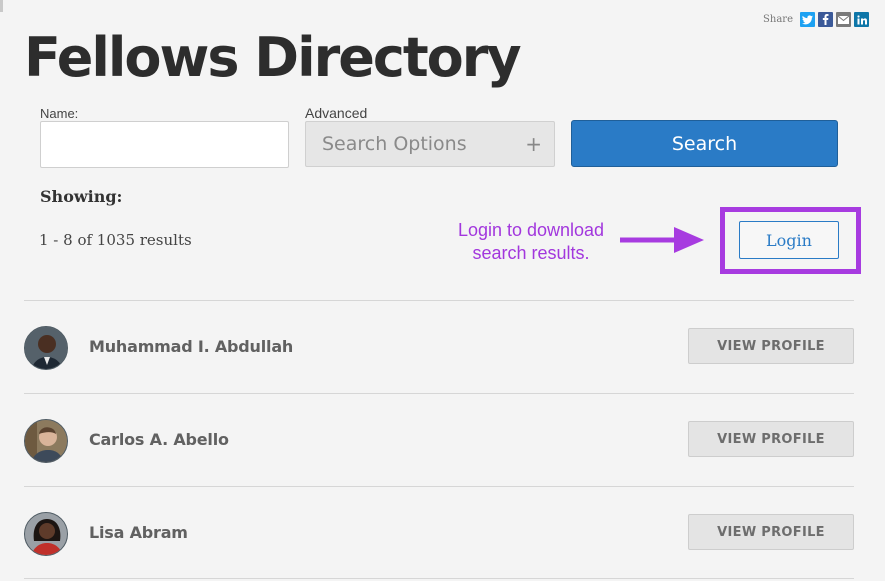 This screenshot has height=581, width=885. Describe the element at coordinates (191, 346) in the screenshot. I see `fellow-name: Muhammad I. Abdullah` at that location.